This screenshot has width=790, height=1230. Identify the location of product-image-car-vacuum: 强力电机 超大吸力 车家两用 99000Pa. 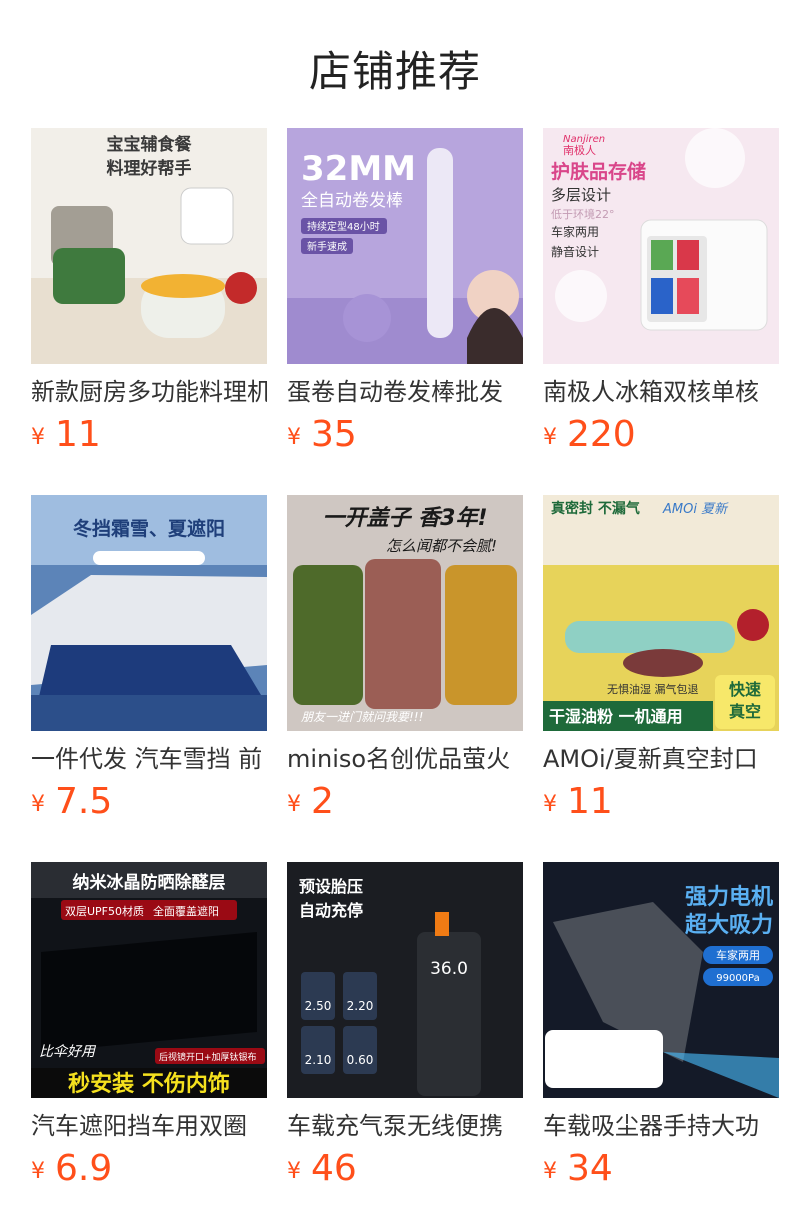
(661, 980).